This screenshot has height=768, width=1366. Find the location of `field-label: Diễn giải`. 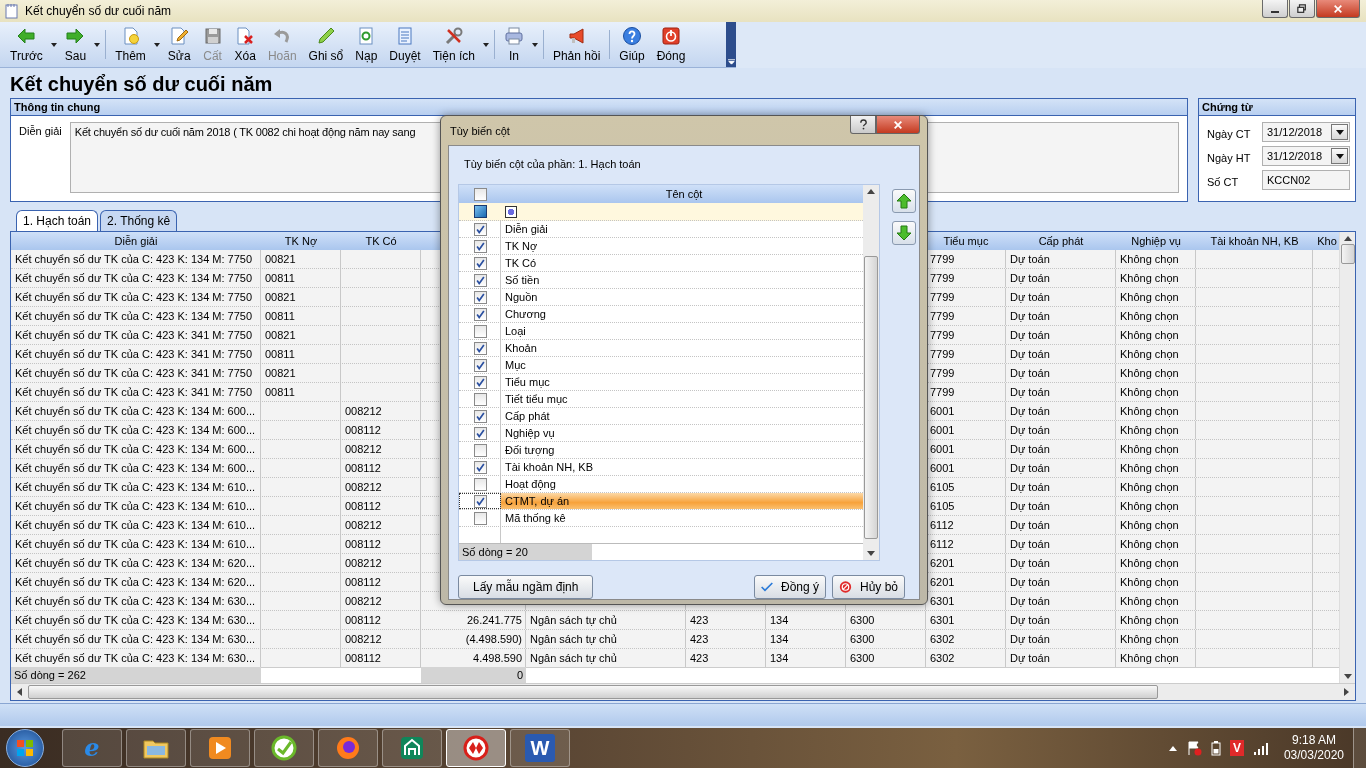

field-label: Diễn giải is located at coordinates (40, 131).